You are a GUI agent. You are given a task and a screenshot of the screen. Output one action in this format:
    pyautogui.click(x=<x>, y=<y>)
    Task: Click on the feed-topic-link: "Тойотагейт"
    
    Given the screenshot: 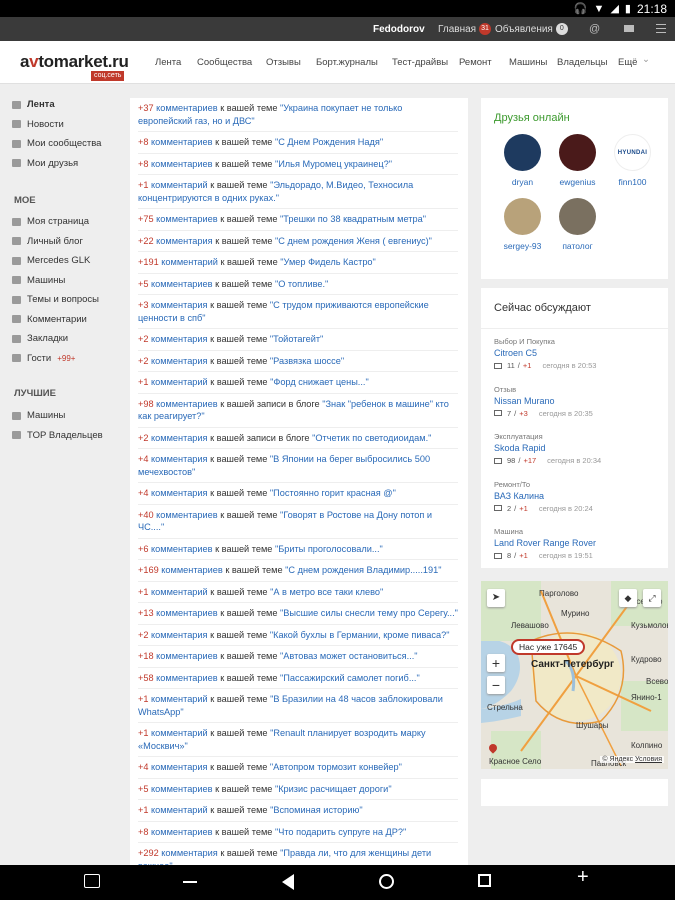 What is the action you would take?
    pyautogui.click(x=296, y=339)
    